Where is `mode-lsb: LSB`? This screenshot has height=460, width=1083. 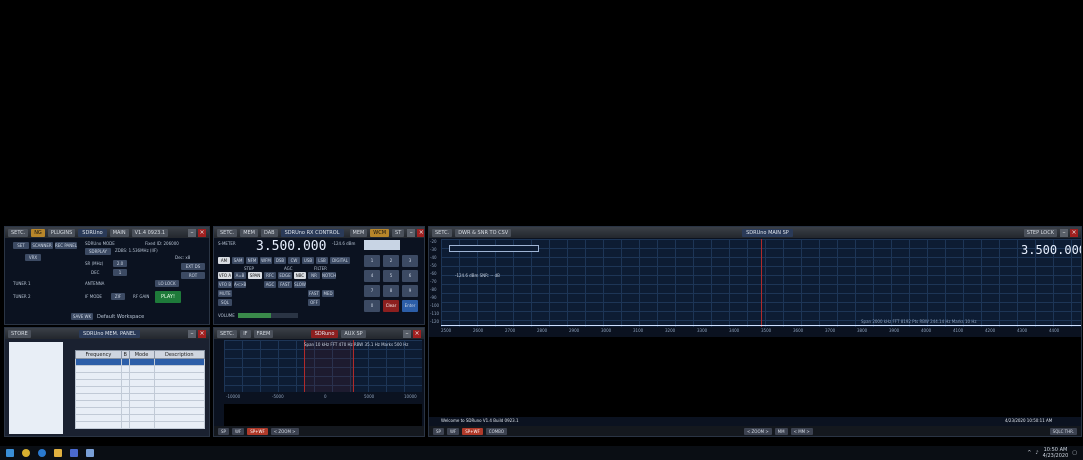 mode-lsb: LSB is located at coordinates (322, 260).